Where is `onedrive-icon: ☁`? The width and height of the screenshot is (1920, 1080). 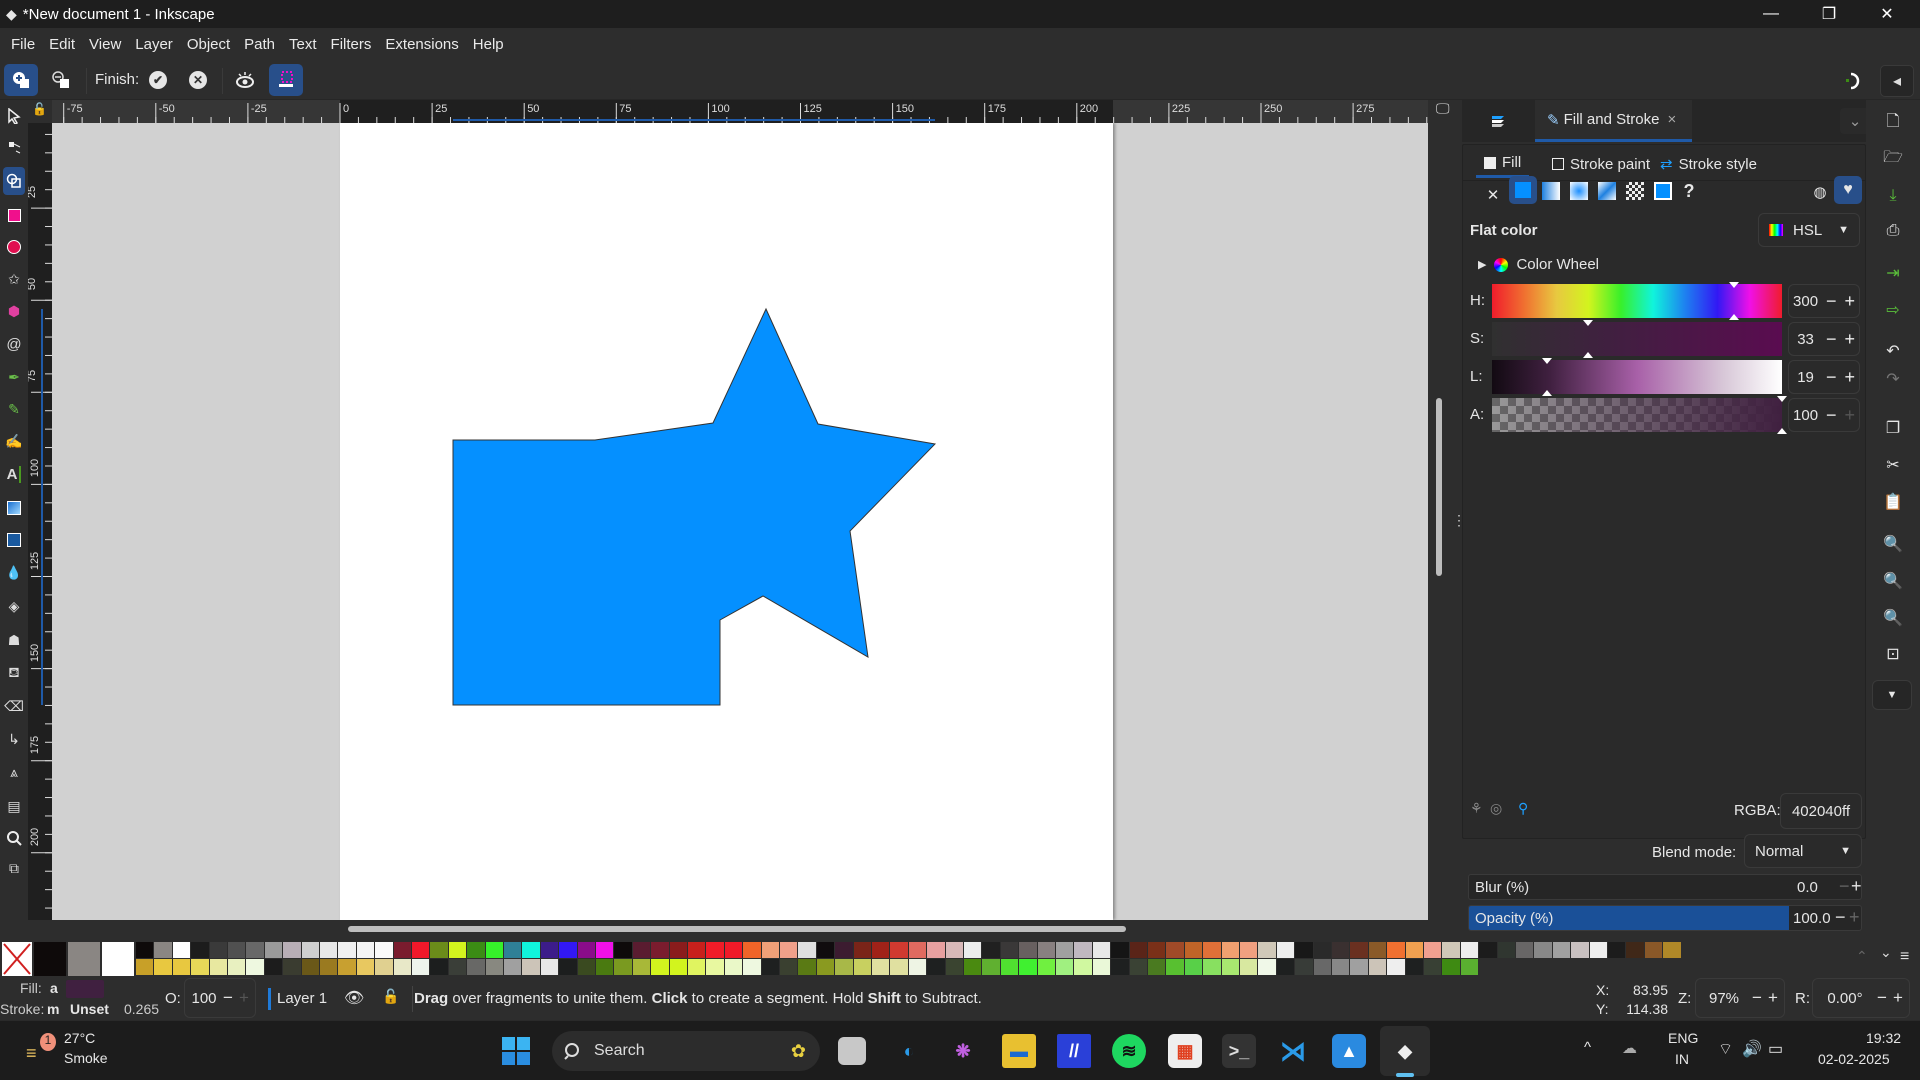
onedrive-icon: ☁ is located at coordinates (1629, 1048).